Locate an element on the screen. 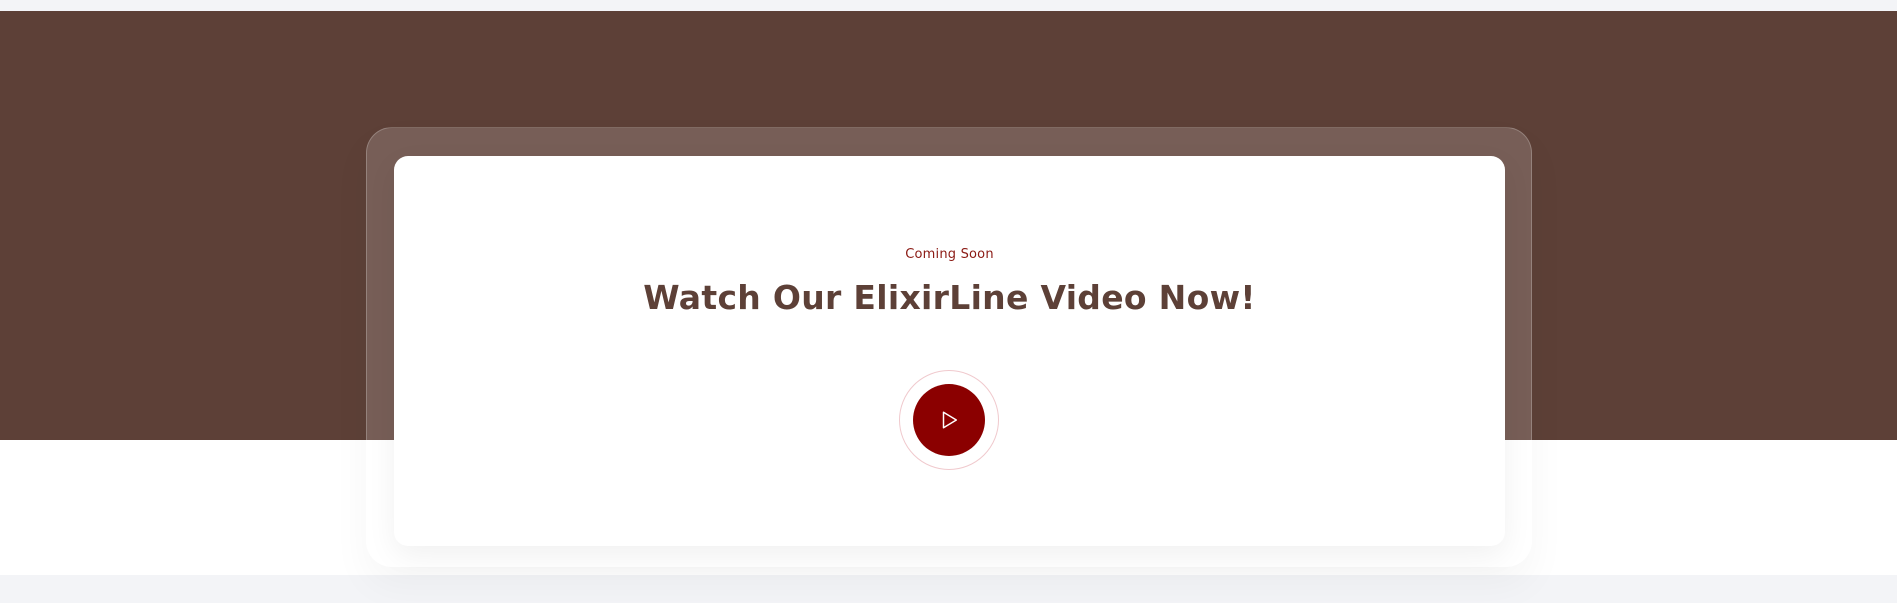 This screenshot has width=1897, height=603. page-top-strip is located at coordinates (948, 5).